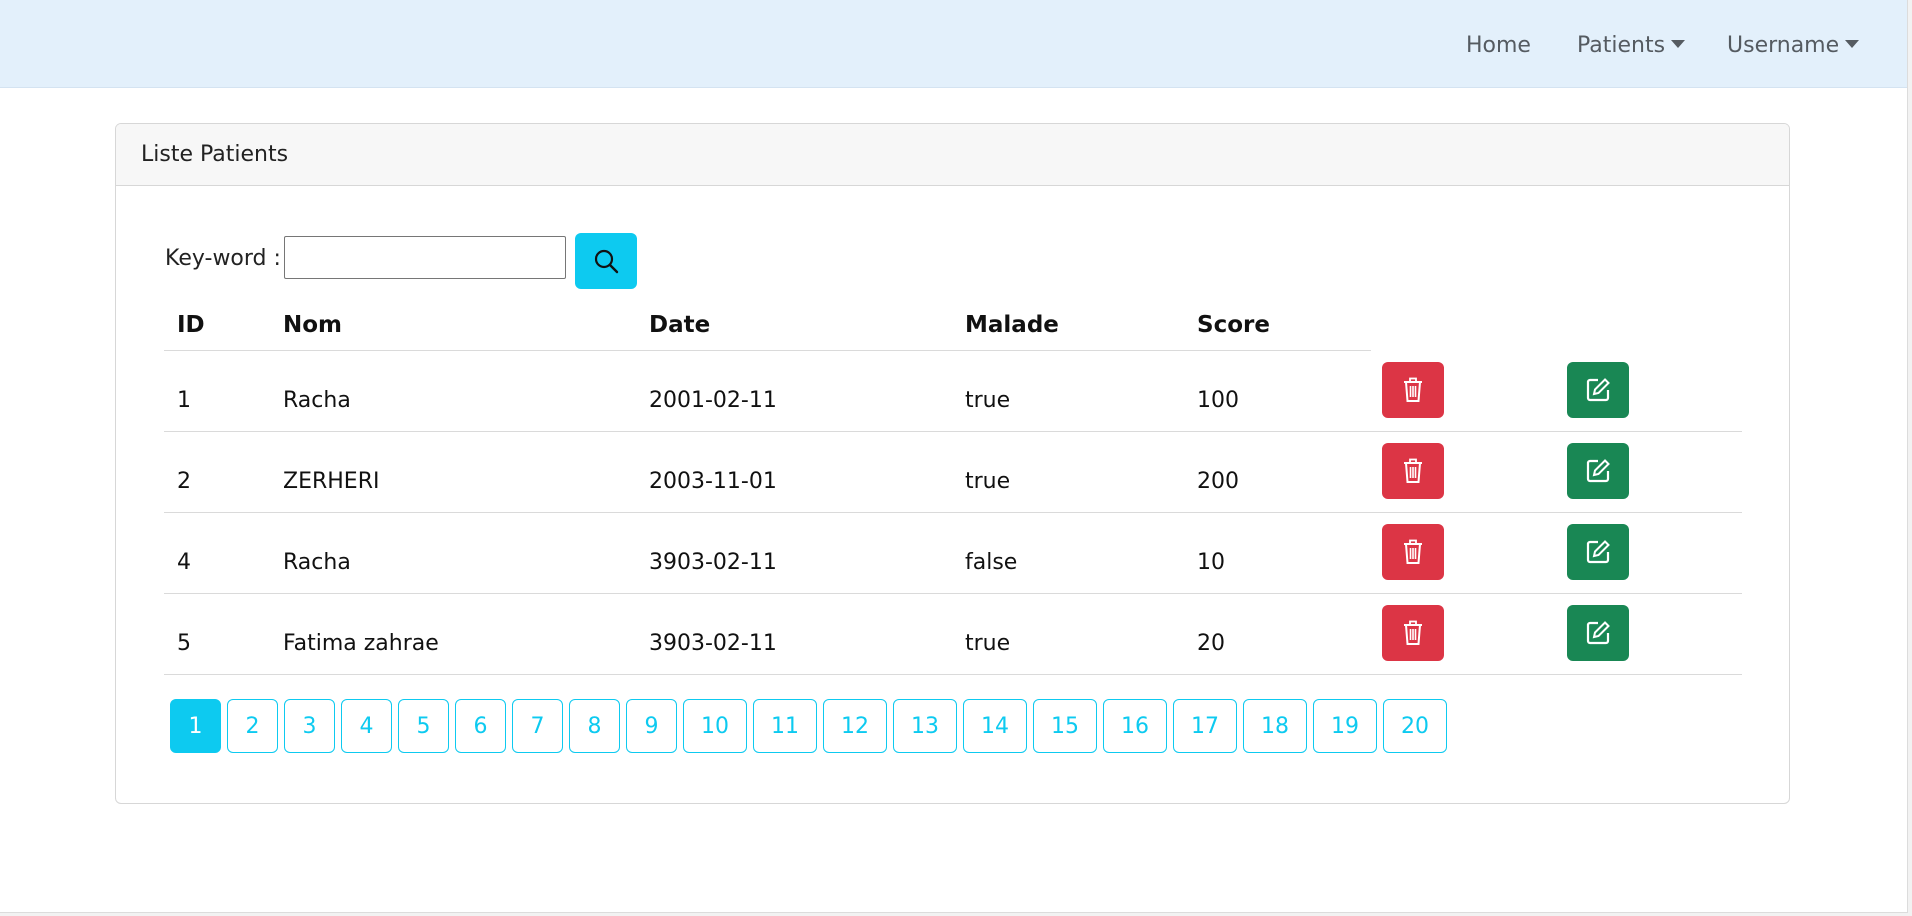 This screenshot has width=1912, height=916. I want to click on nav-patients-label: Patients, so click(1621, 45).